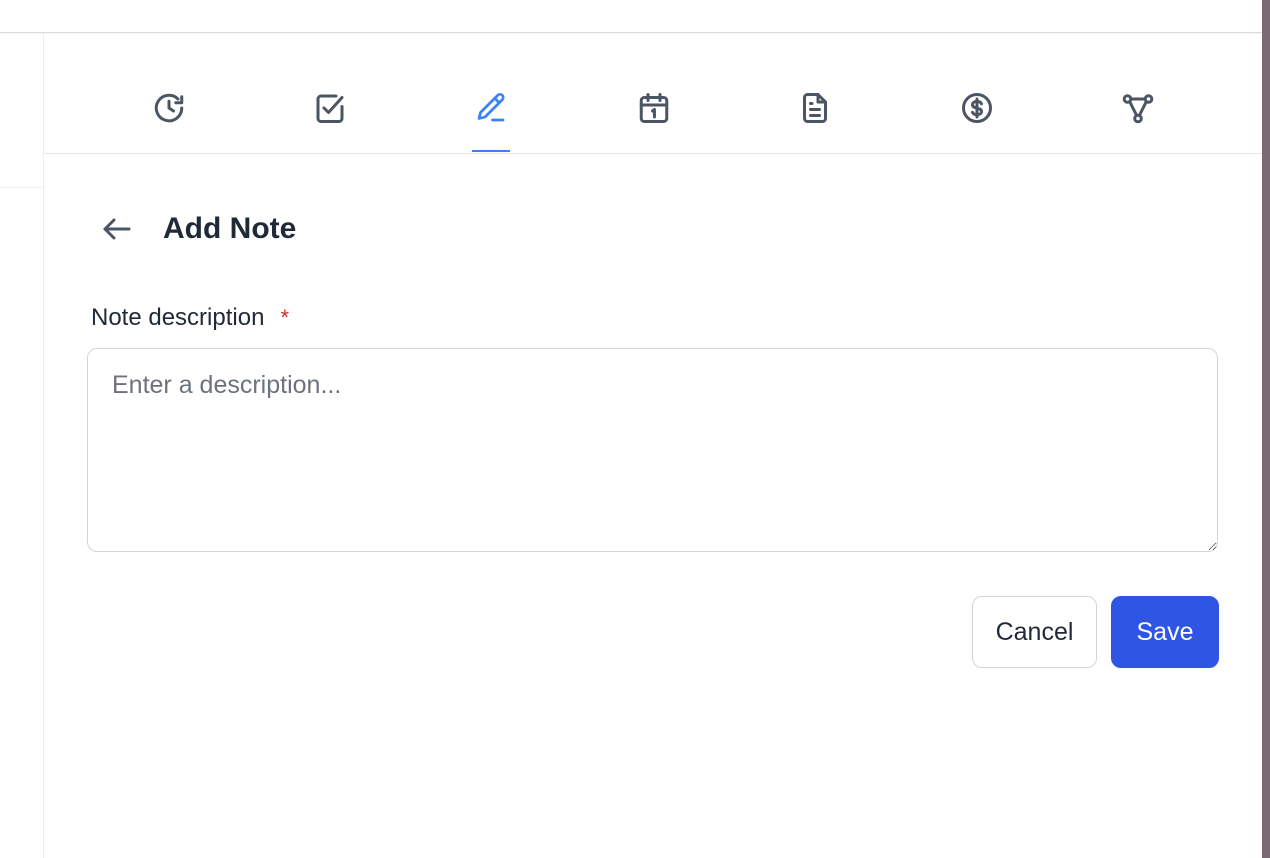  What do you see at coordinates (284, 317) in the screenshot?
I see `required-indicator: *` at bounding box center [284, 317].